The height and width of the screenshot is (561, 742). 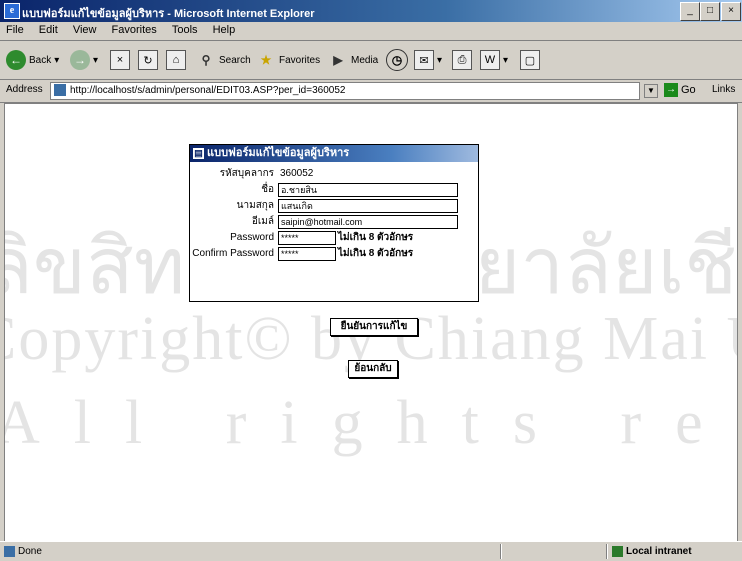 What do you see at coordinates (24, 89) in the screenshot?
I see `address-label: Address` at bounding box center [24, 89].